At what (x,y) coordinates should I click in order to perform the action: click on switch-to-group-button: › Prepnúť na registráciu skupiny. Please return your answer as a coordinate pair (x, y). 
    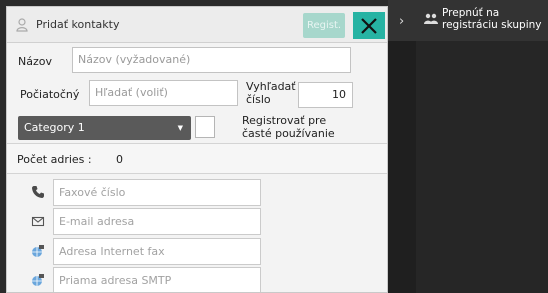
    Looking at the image, I should click on (468, 20).